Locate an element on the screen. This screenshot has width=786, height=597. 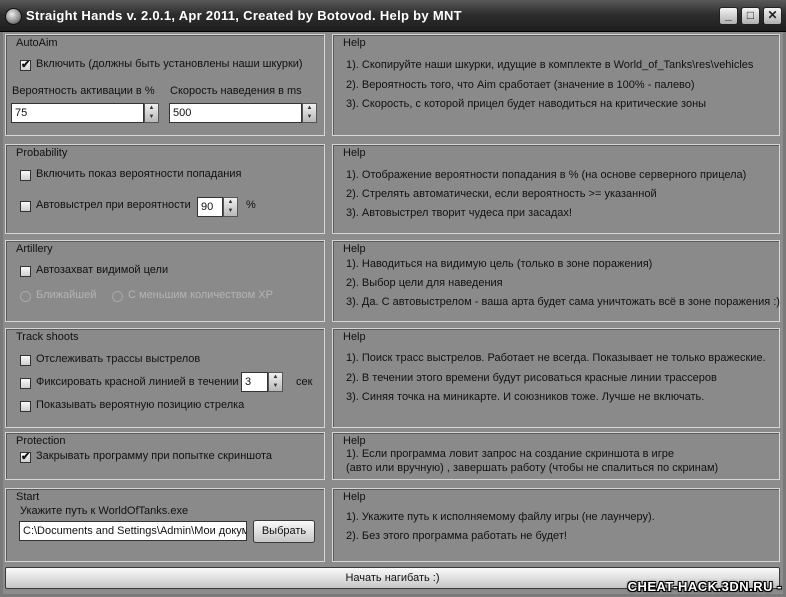
probability-title: Probability is located at coordinates (42, 153).